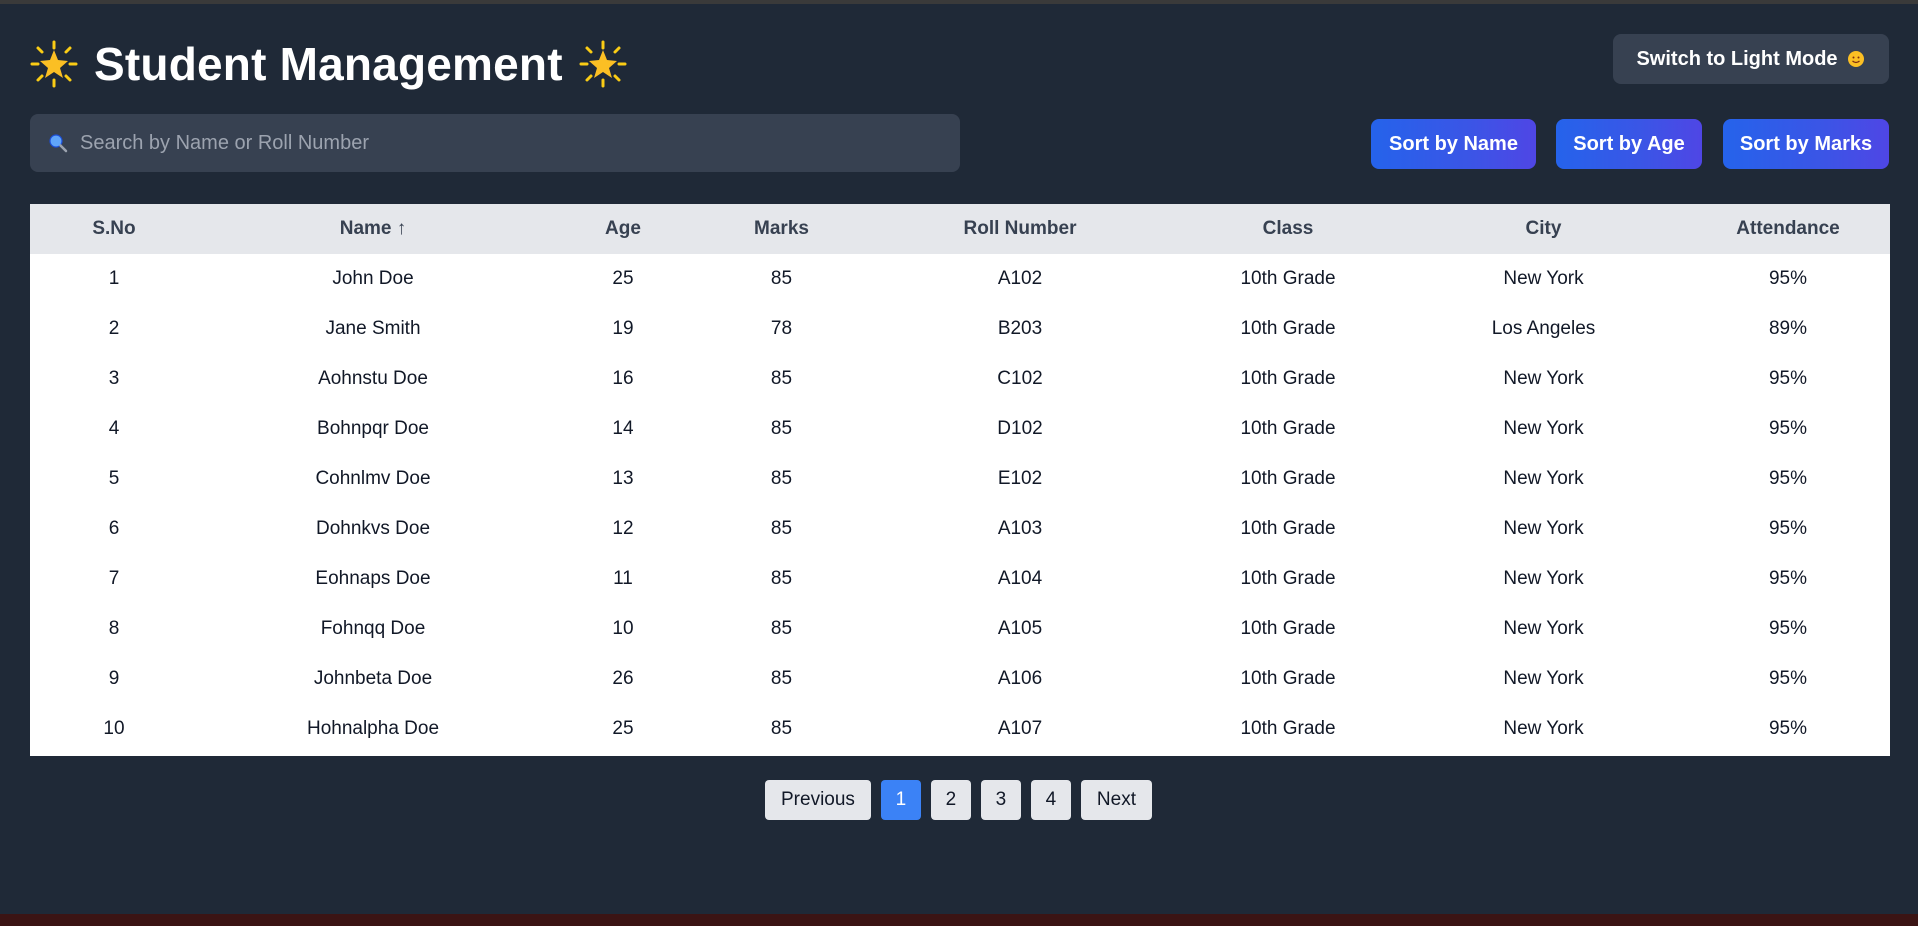  I want to click on cell-roll-number: A102, so click(1020, 278).